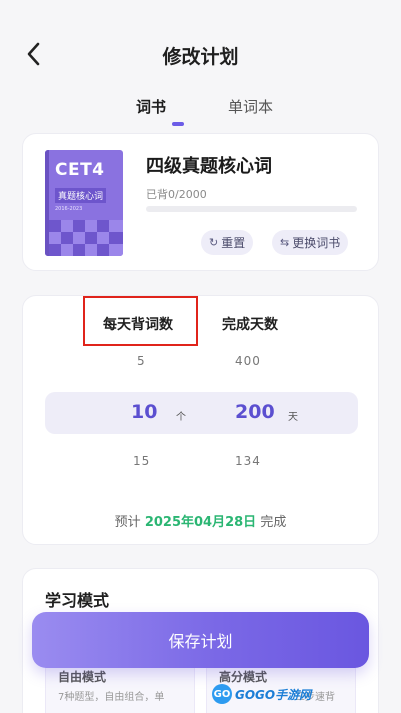  What do you see at coordinates (86, 238) in the screenshot?
I see `cover-pattern` at bounding box center [86, 238].